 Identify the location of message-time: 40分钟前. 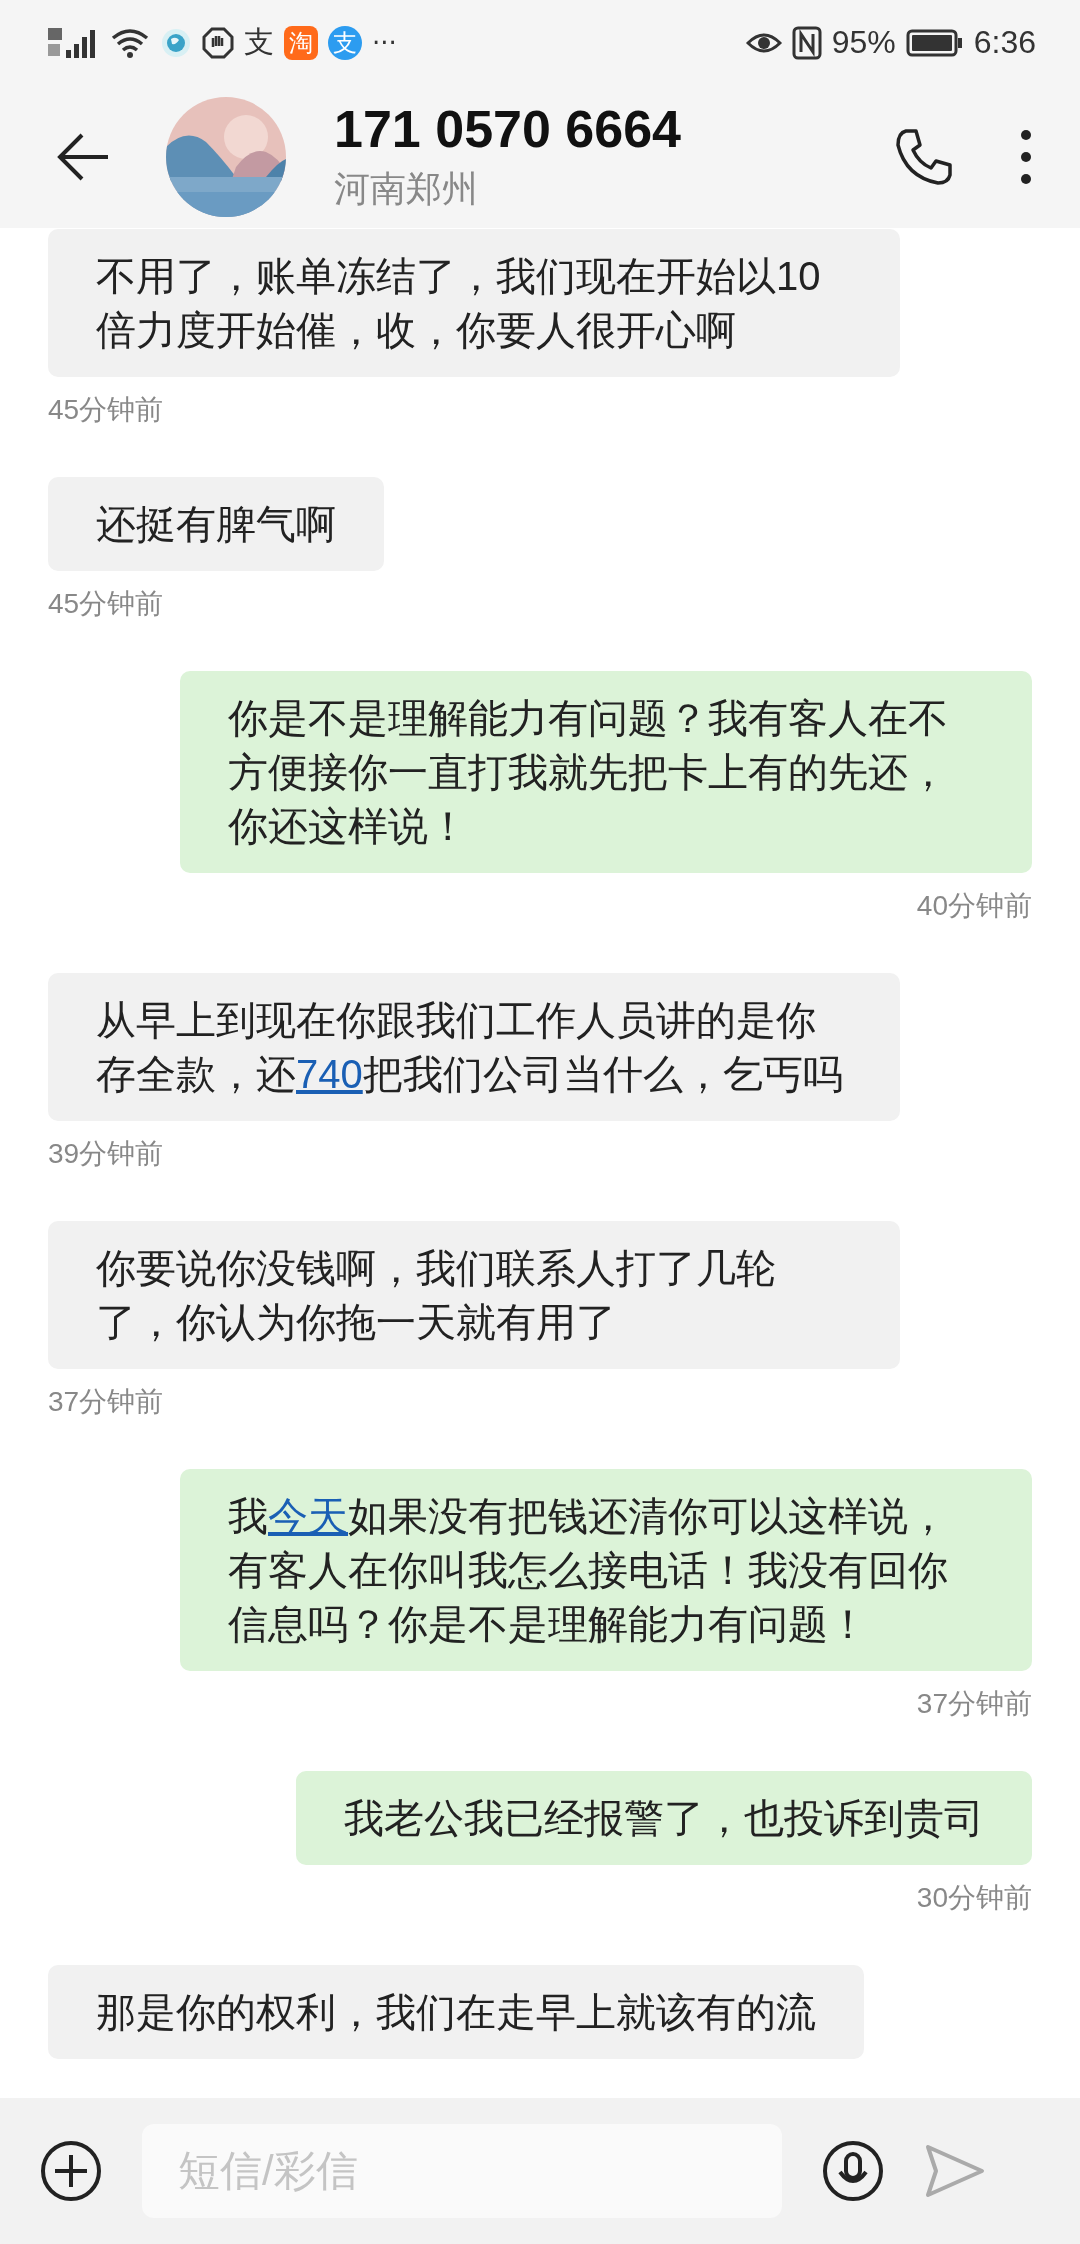
(974, 906).